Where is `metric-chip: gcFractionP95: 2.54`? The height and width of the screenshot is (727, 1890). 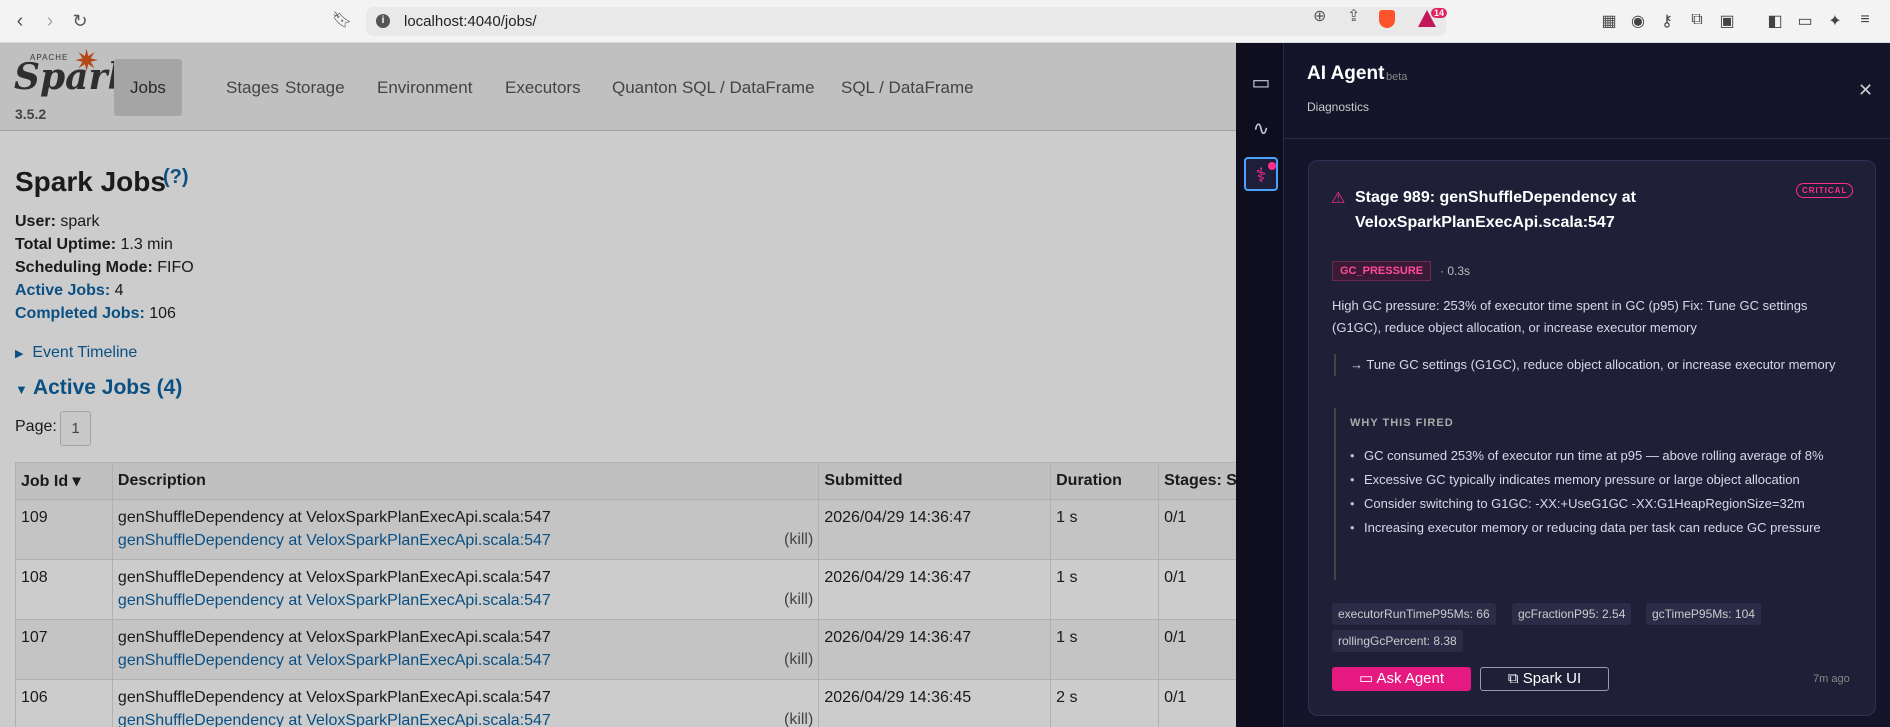
metric-chip: gcFractionP95: 2.54 is located at coordinates (1572, 614).